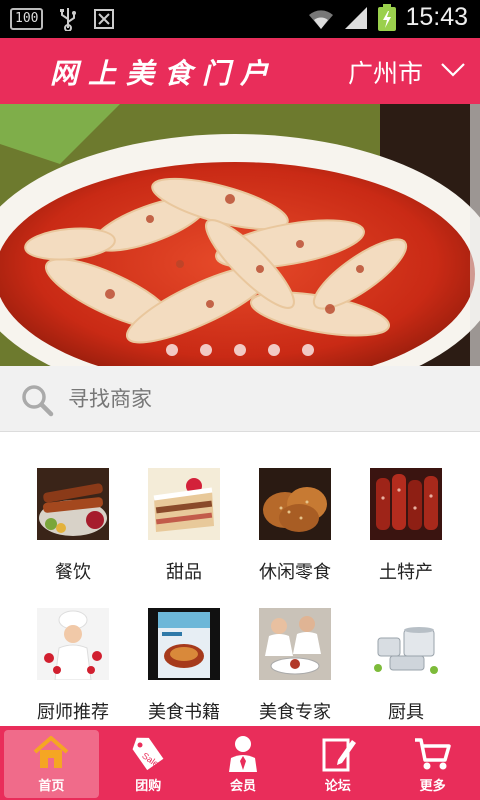 This screenshot has width=480, height=800. I want to click on carousel-indicators, so click(240, 350).